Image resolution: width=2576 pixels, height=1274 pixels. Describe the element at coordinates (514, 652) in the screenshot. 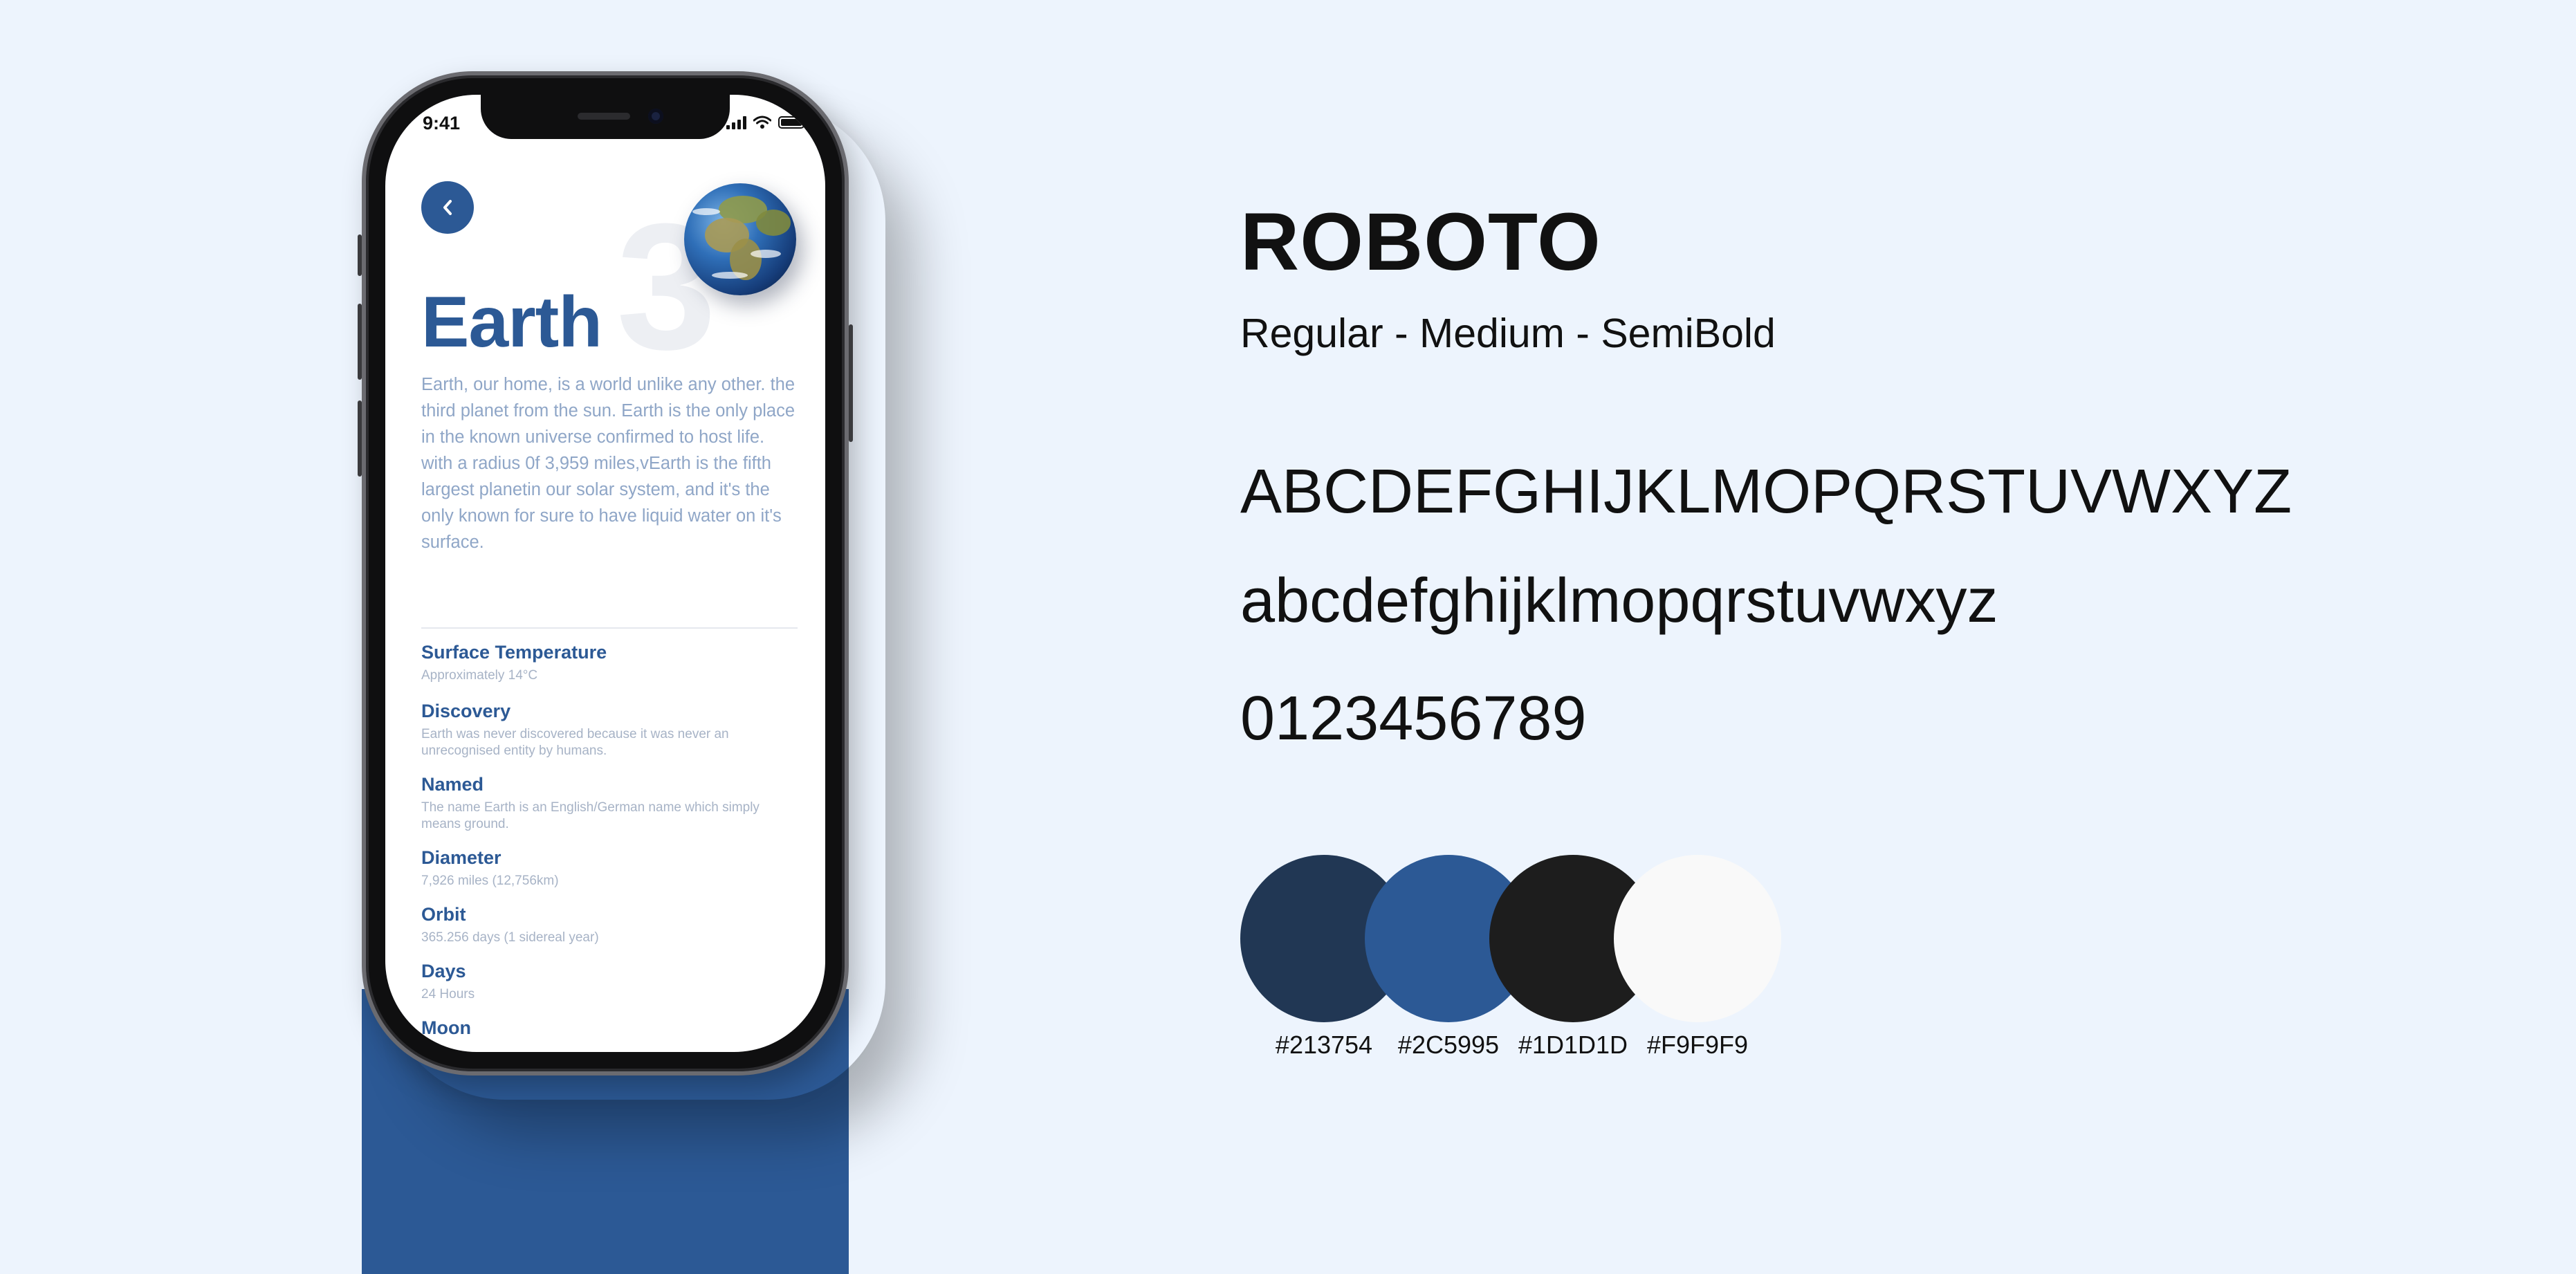

I see `fact-title: Surface Temperature` at that location.